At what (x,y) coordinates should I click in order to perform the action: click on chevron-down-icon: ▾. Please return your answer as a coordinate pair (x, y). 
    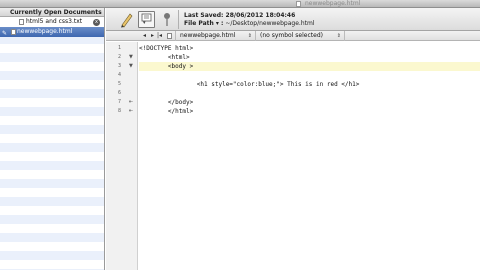
    Looking at the image, I should click on (144, 23).